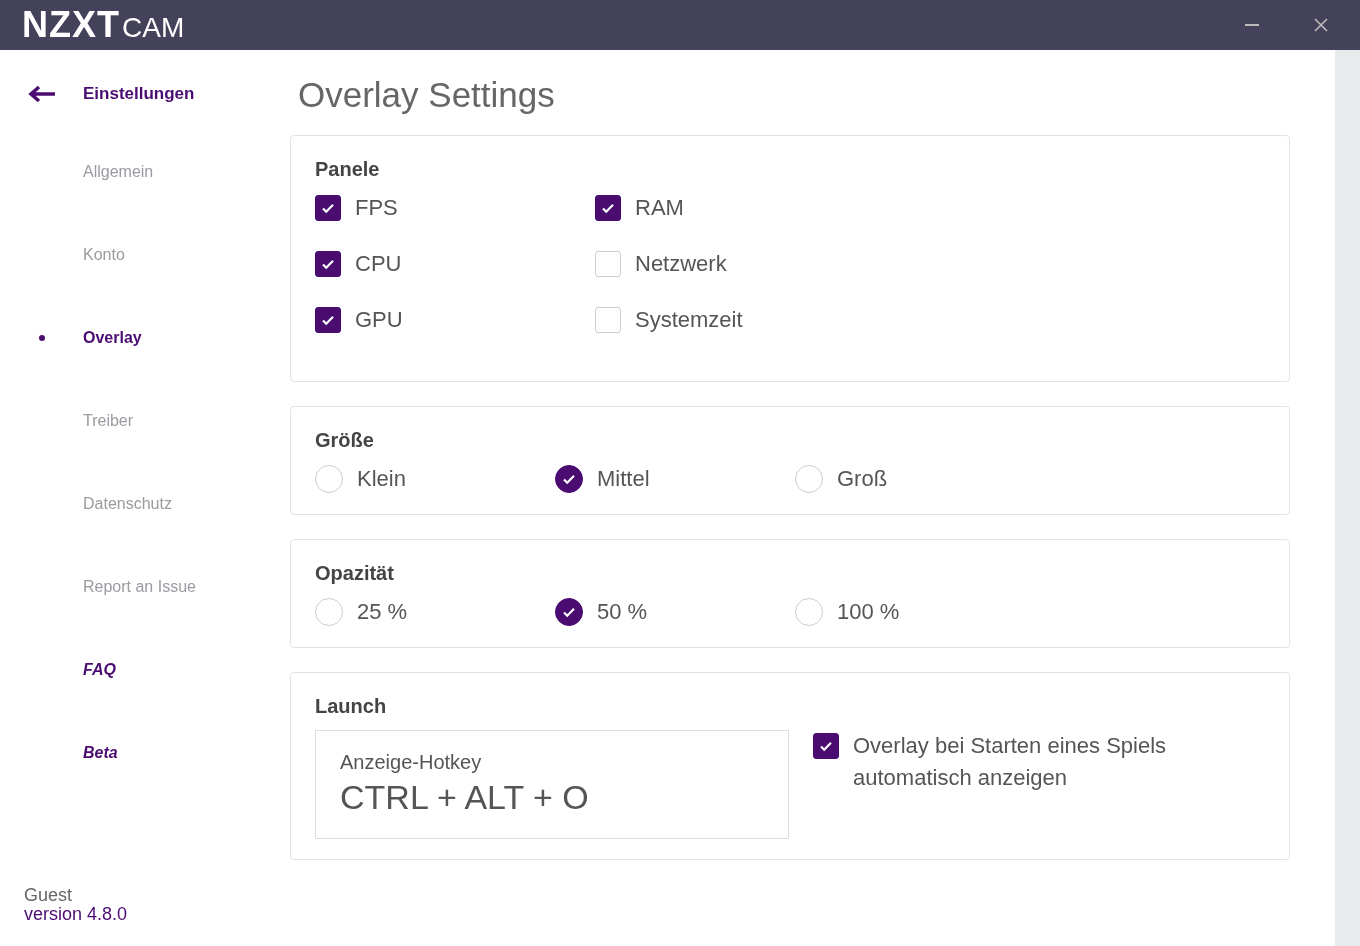 The width and height of the screenshot is (1360, 946). What do you see at coordinates (435, 612) in the screenshot?
I see `radio-option: 25 %` at bounding box center [435, 612].